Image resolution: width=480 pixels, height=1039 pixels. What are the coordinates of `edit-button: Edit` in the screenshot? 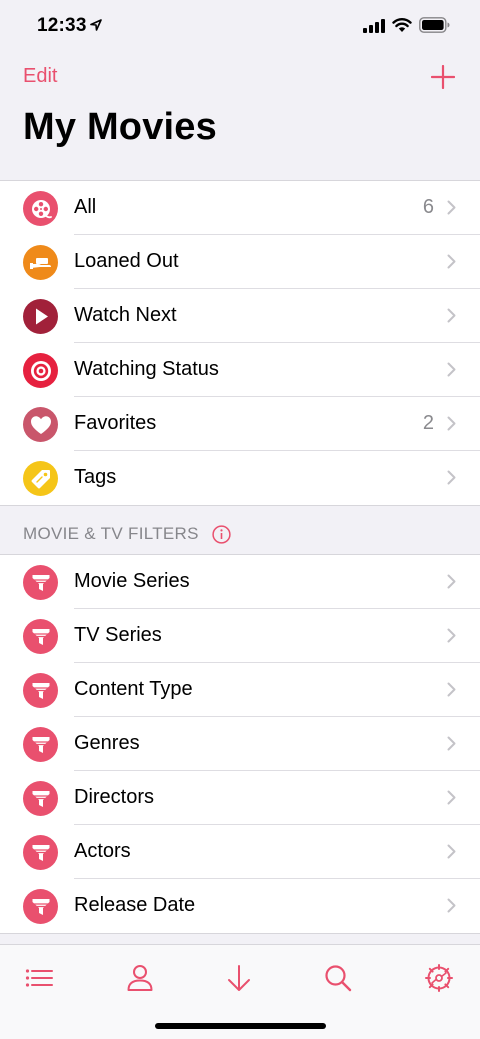 It's located at (40, 76).